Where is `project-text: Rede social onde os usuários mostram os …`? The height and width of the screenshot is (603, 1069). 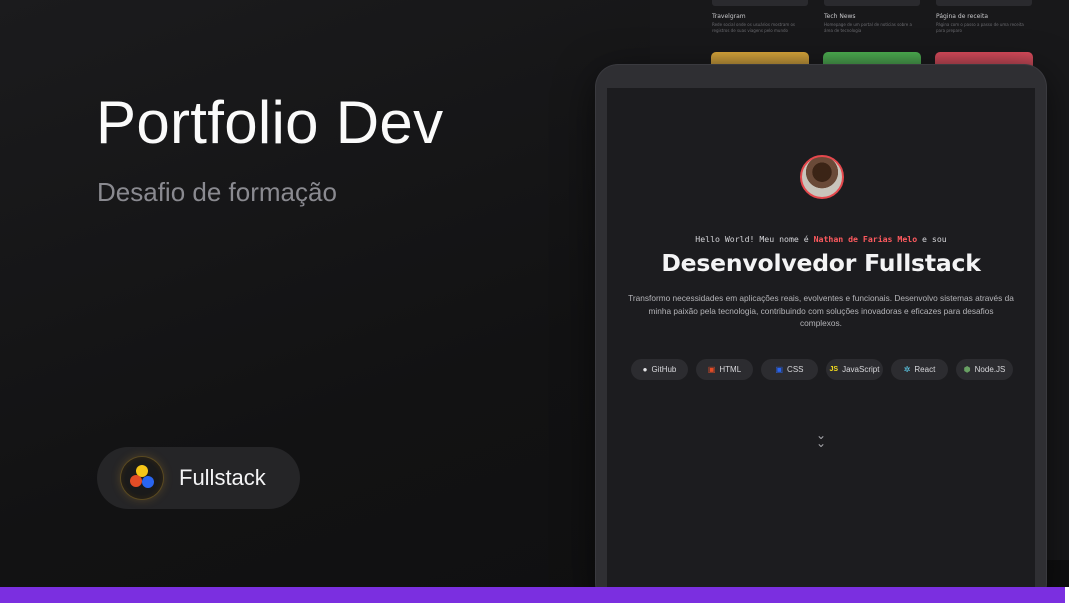
project-text: Rede social onde os usuários mostram os … is located at coordinates (754, 27).